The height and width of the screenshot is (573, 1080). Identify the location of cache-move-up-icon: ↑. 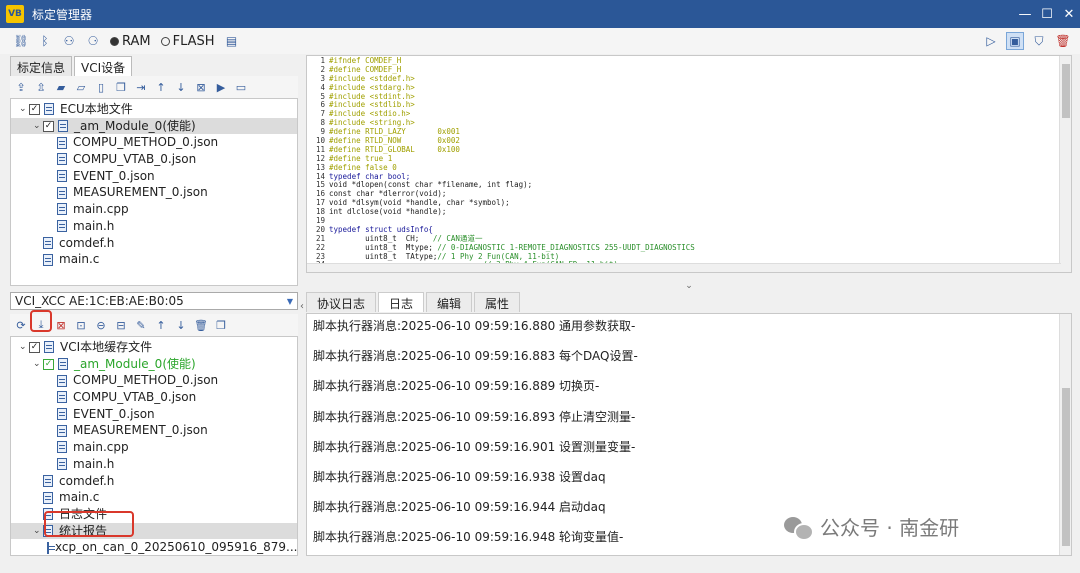
(161, 325).